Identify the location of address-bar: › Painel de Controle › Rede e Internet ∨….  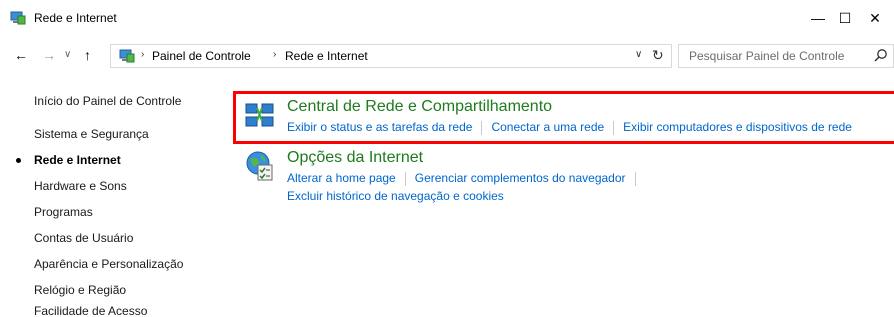
(391, 56).